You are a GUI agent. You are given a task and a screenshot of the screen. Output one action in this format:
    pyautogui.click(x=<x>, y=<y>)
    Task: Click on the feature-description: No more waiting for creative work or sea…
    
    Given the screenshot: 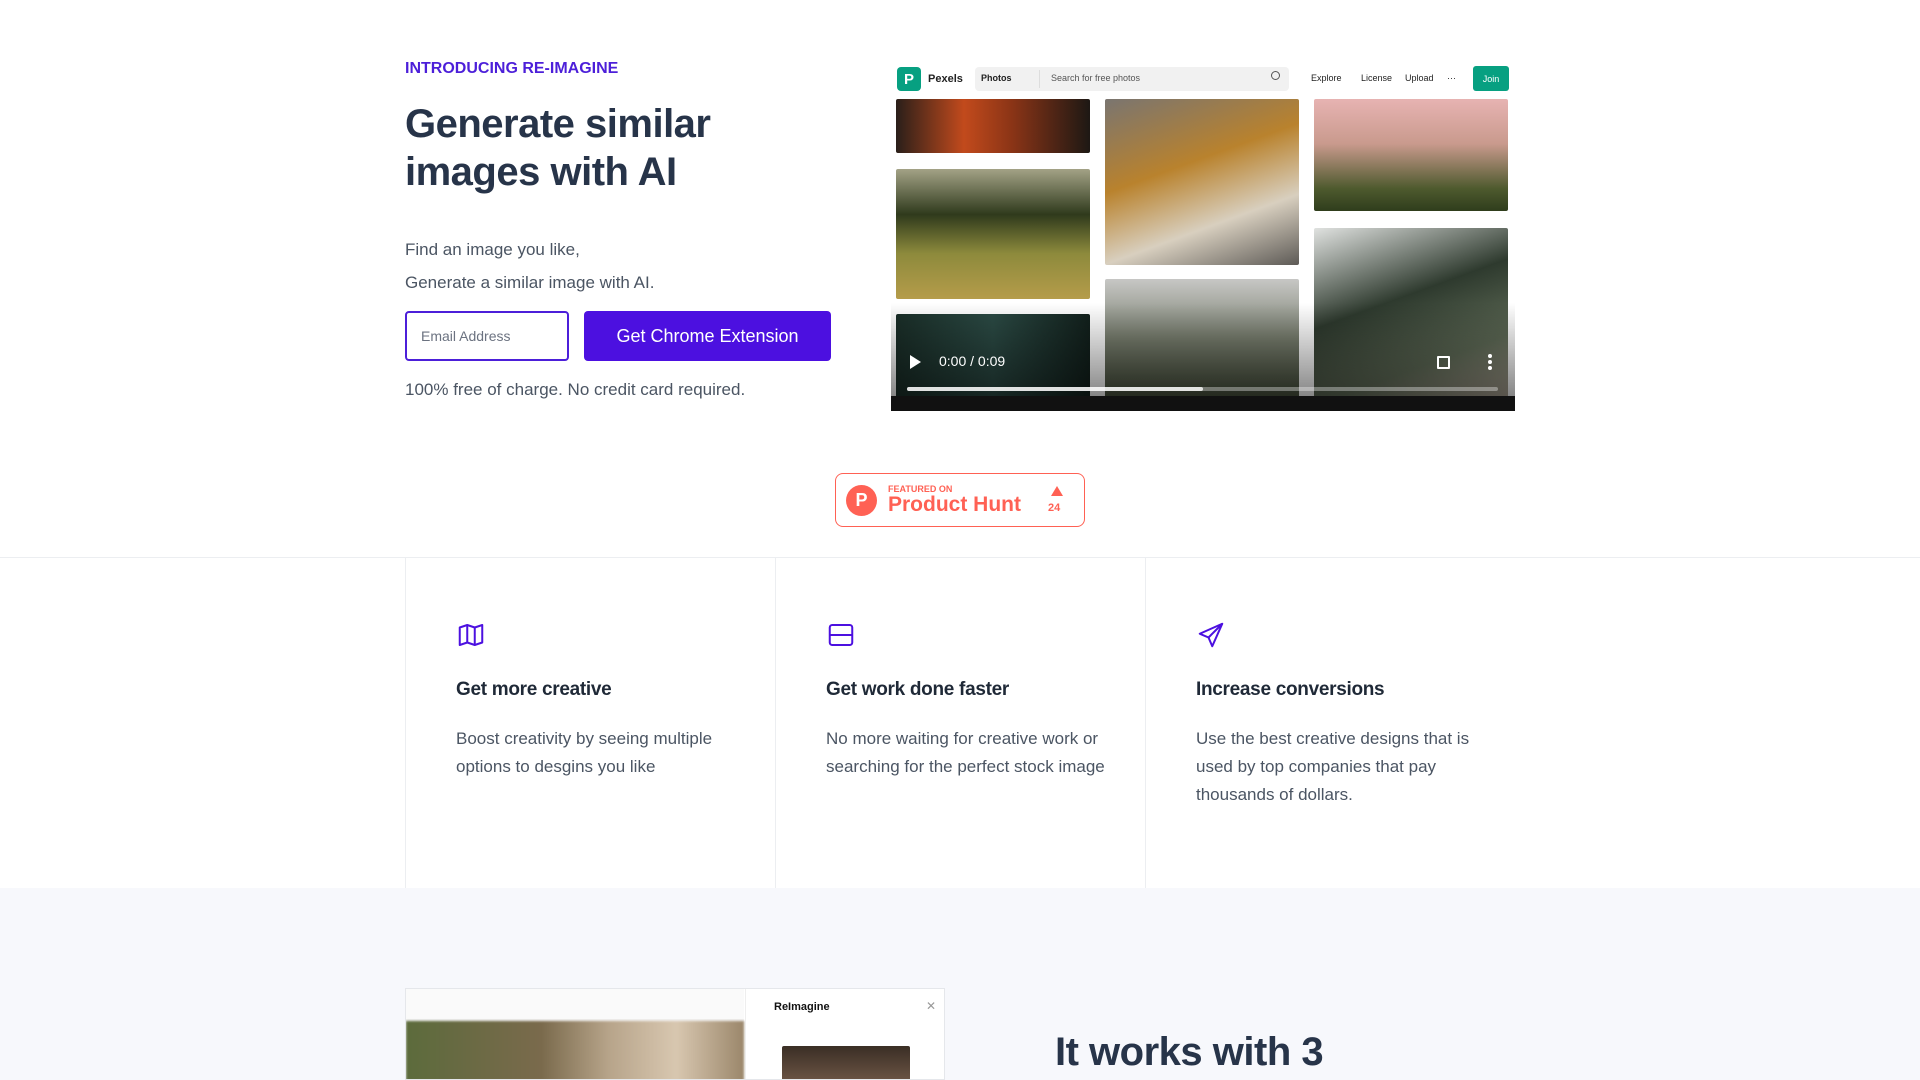 What is the action you would take?
    pyautogui.click(x=965, y=752)
    